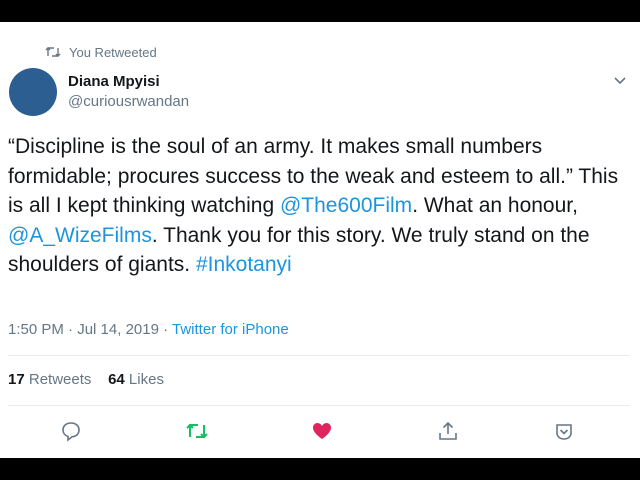  I want to click on reply-icon, so click(71, 432).